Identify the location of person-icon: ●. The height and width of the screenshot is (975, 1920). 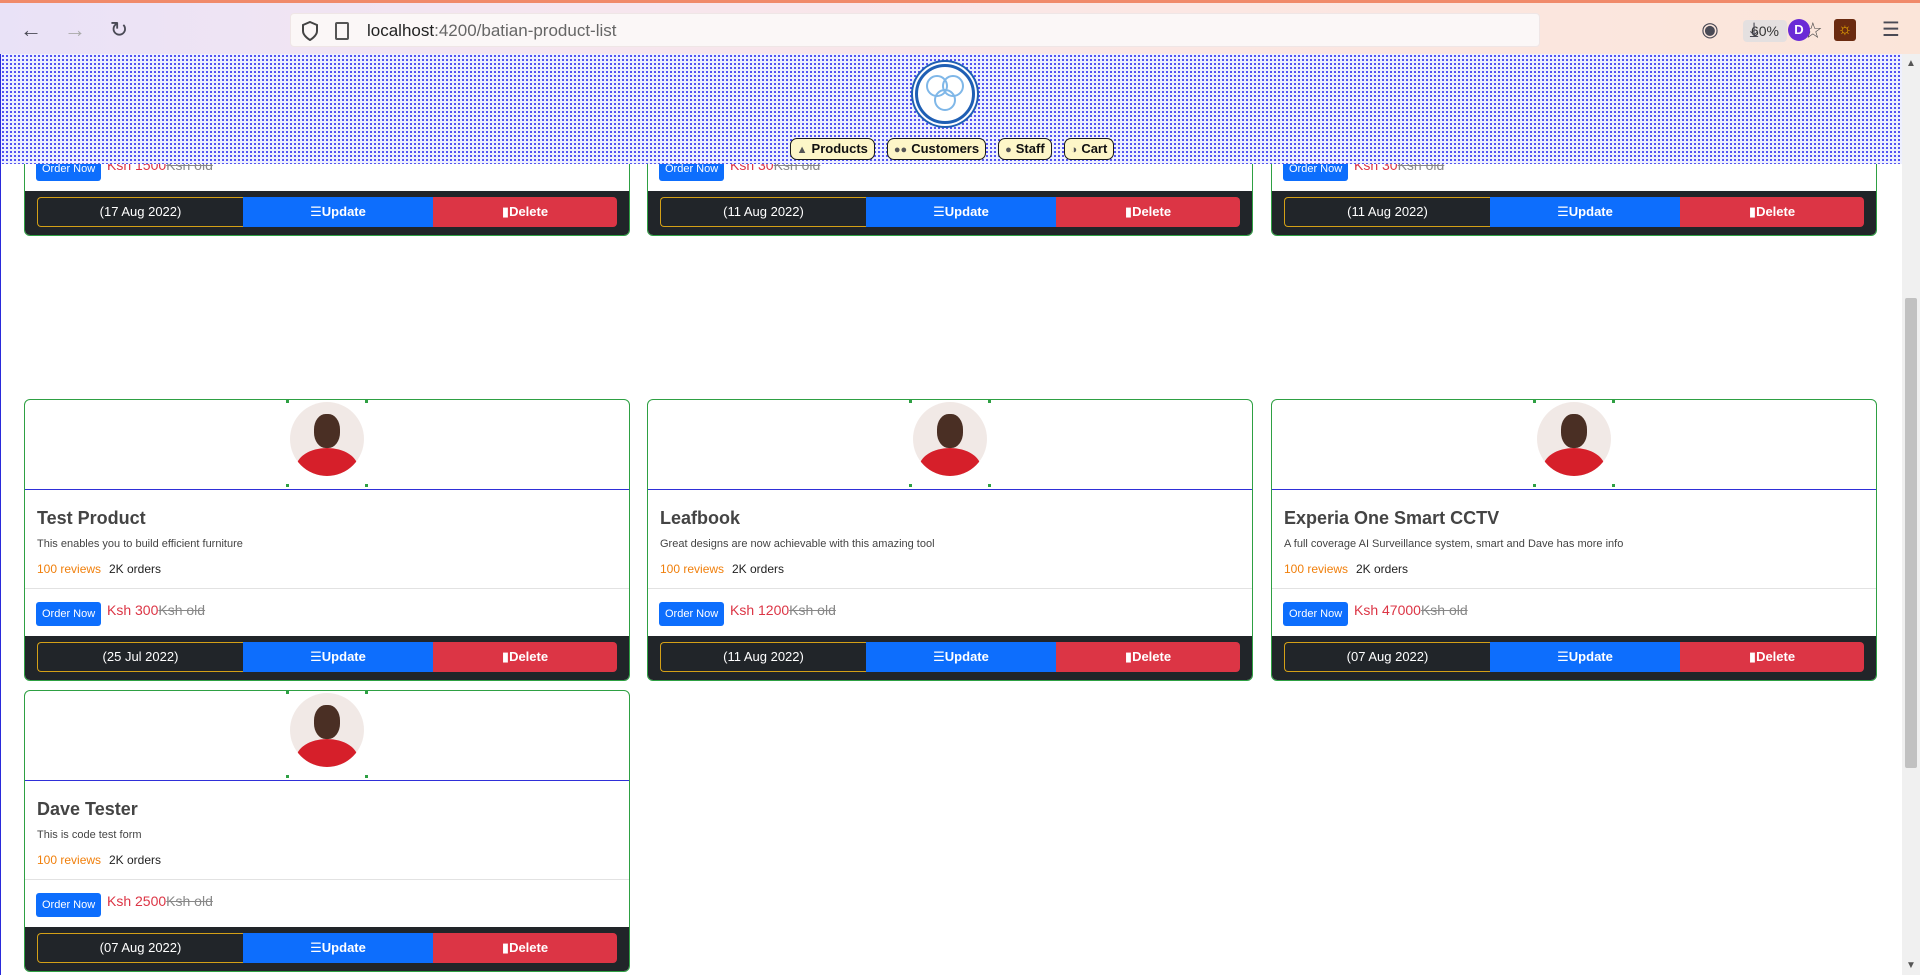
(1008, 150).